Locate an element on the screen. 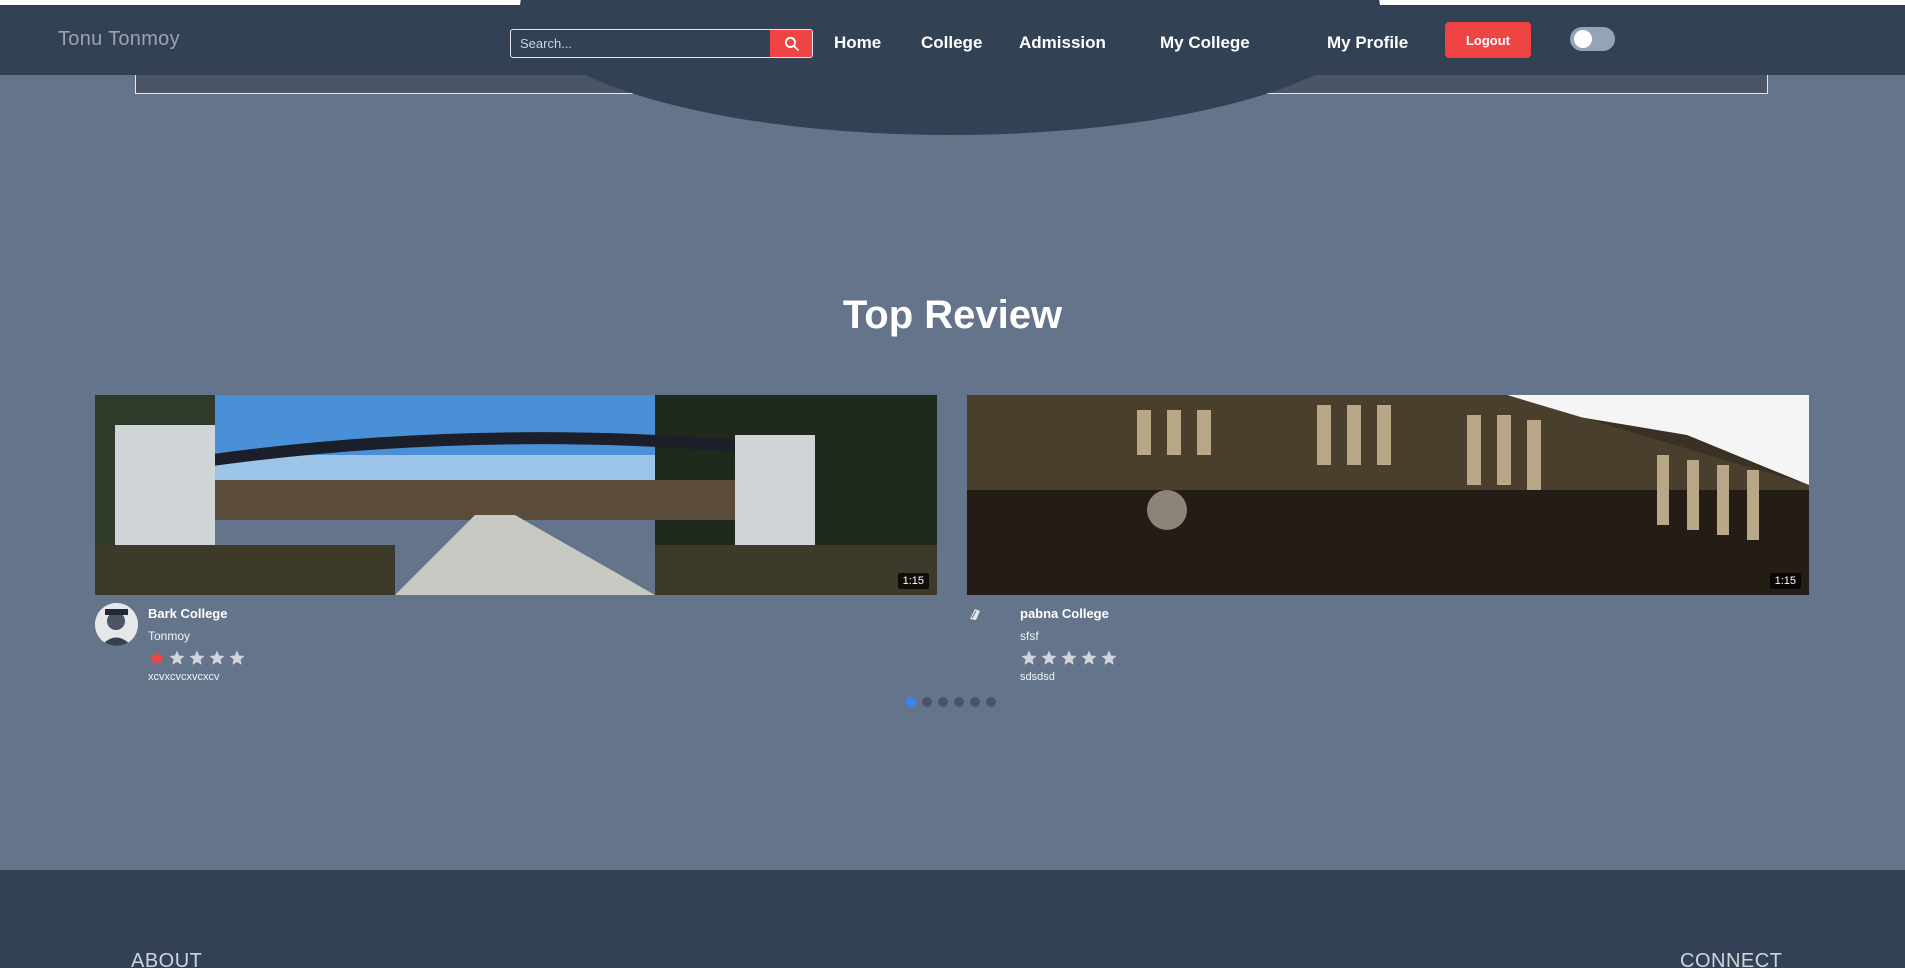 The height and width of the screenshot is (968, 1905). section-title: Top Review is located at coordinates (952, 315).